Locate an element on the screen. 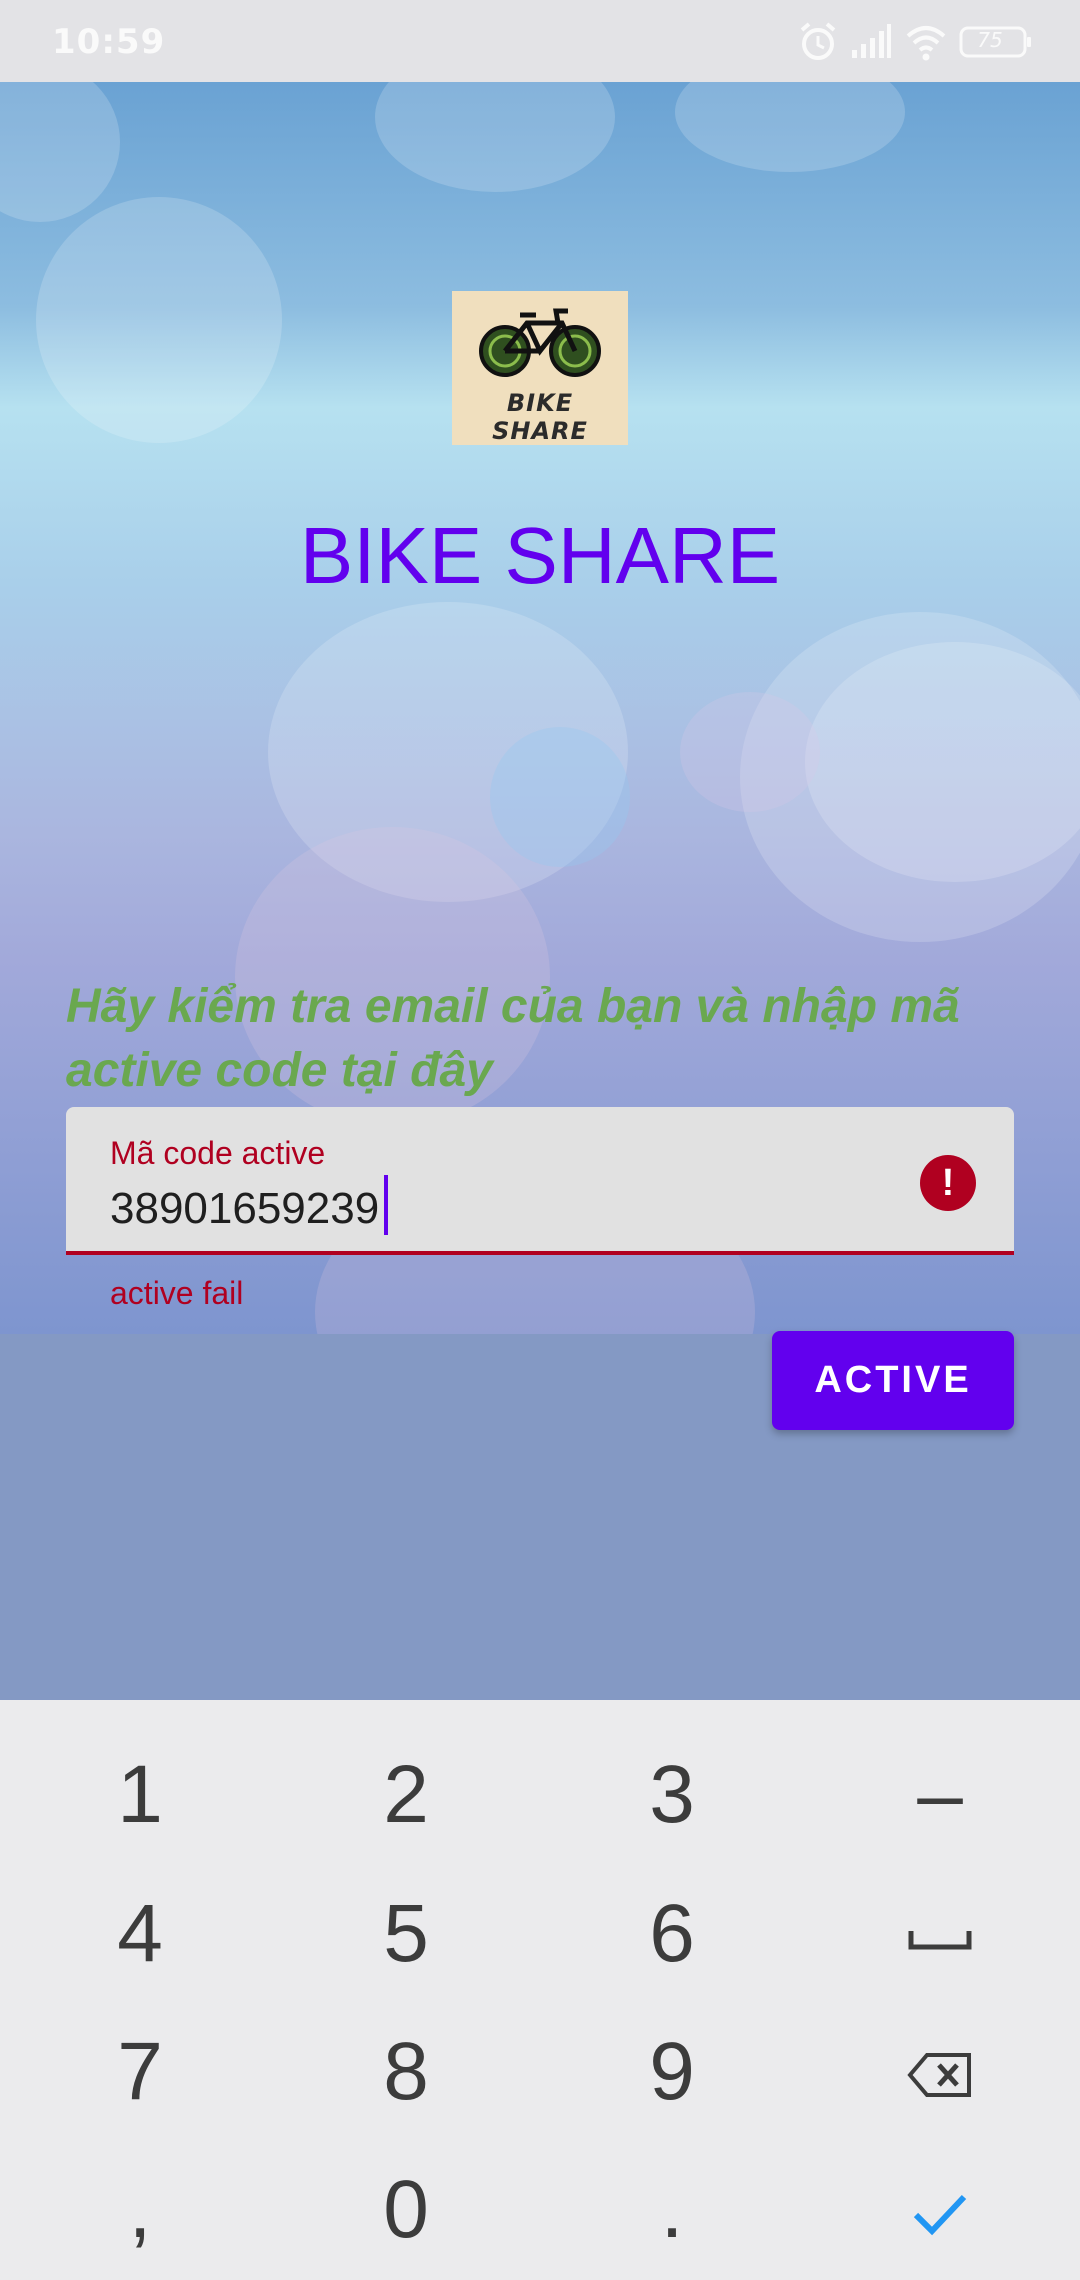  key-1: 1 is located at coordinates (140, 1795).